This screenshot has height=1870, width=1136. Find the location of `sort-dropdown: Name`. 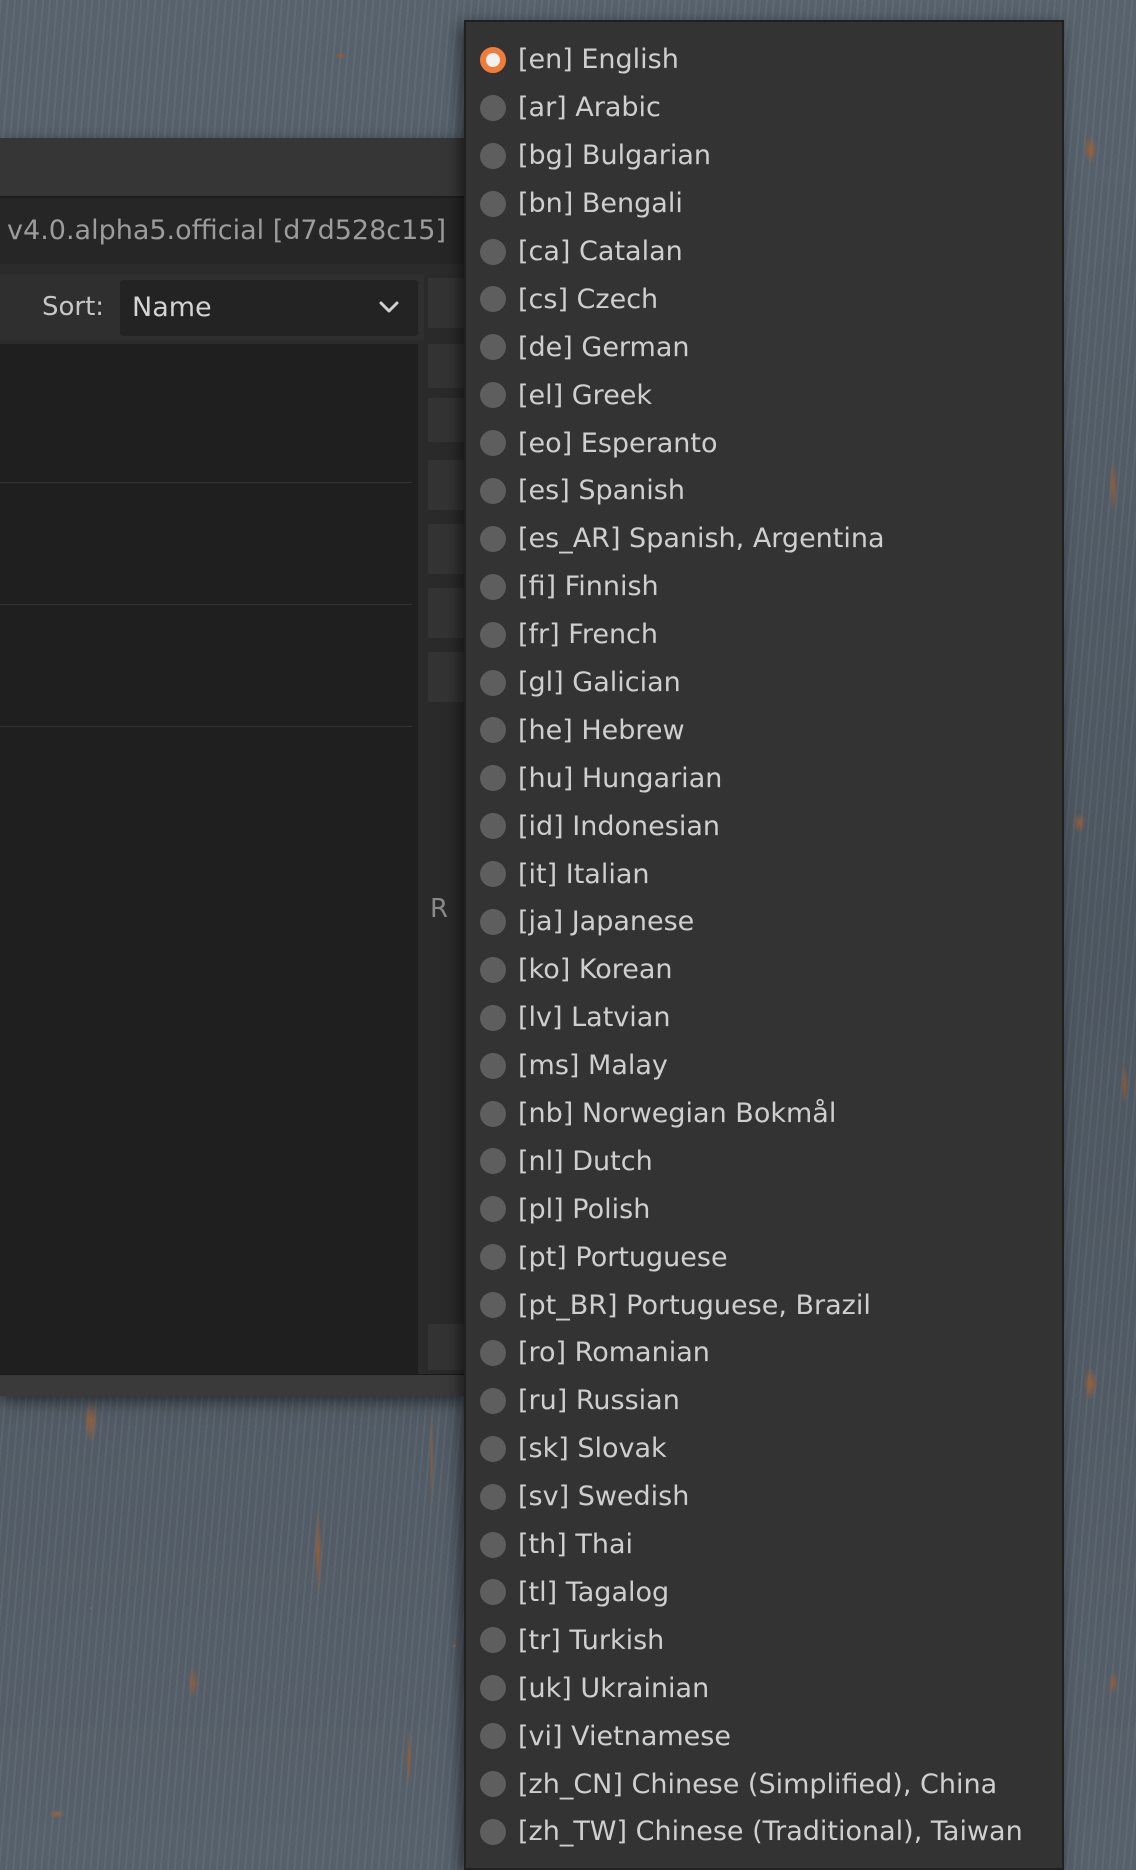

sort-dropdown: Name is located at coordinates (269, 308).